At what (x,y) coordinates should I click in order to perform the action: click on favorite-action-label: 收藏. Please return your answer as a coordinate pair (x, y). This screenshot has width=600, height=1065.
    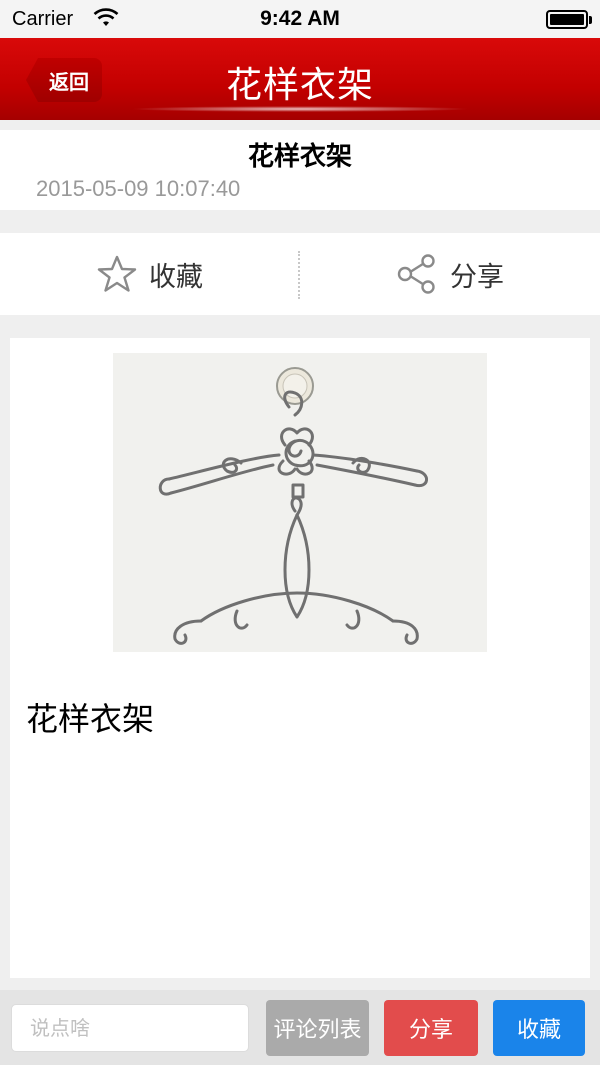
    Looking at the image, I should click on (176, 277).